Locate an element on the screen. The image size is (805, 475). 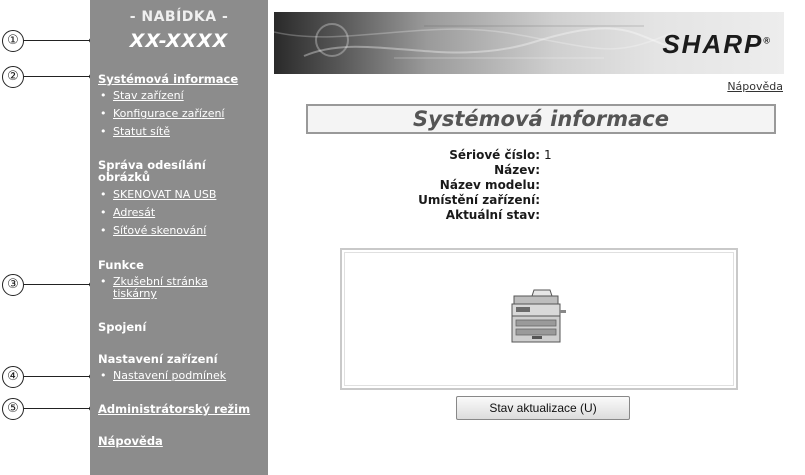
info-row-name: Název: is located at coordinates (500, 170).